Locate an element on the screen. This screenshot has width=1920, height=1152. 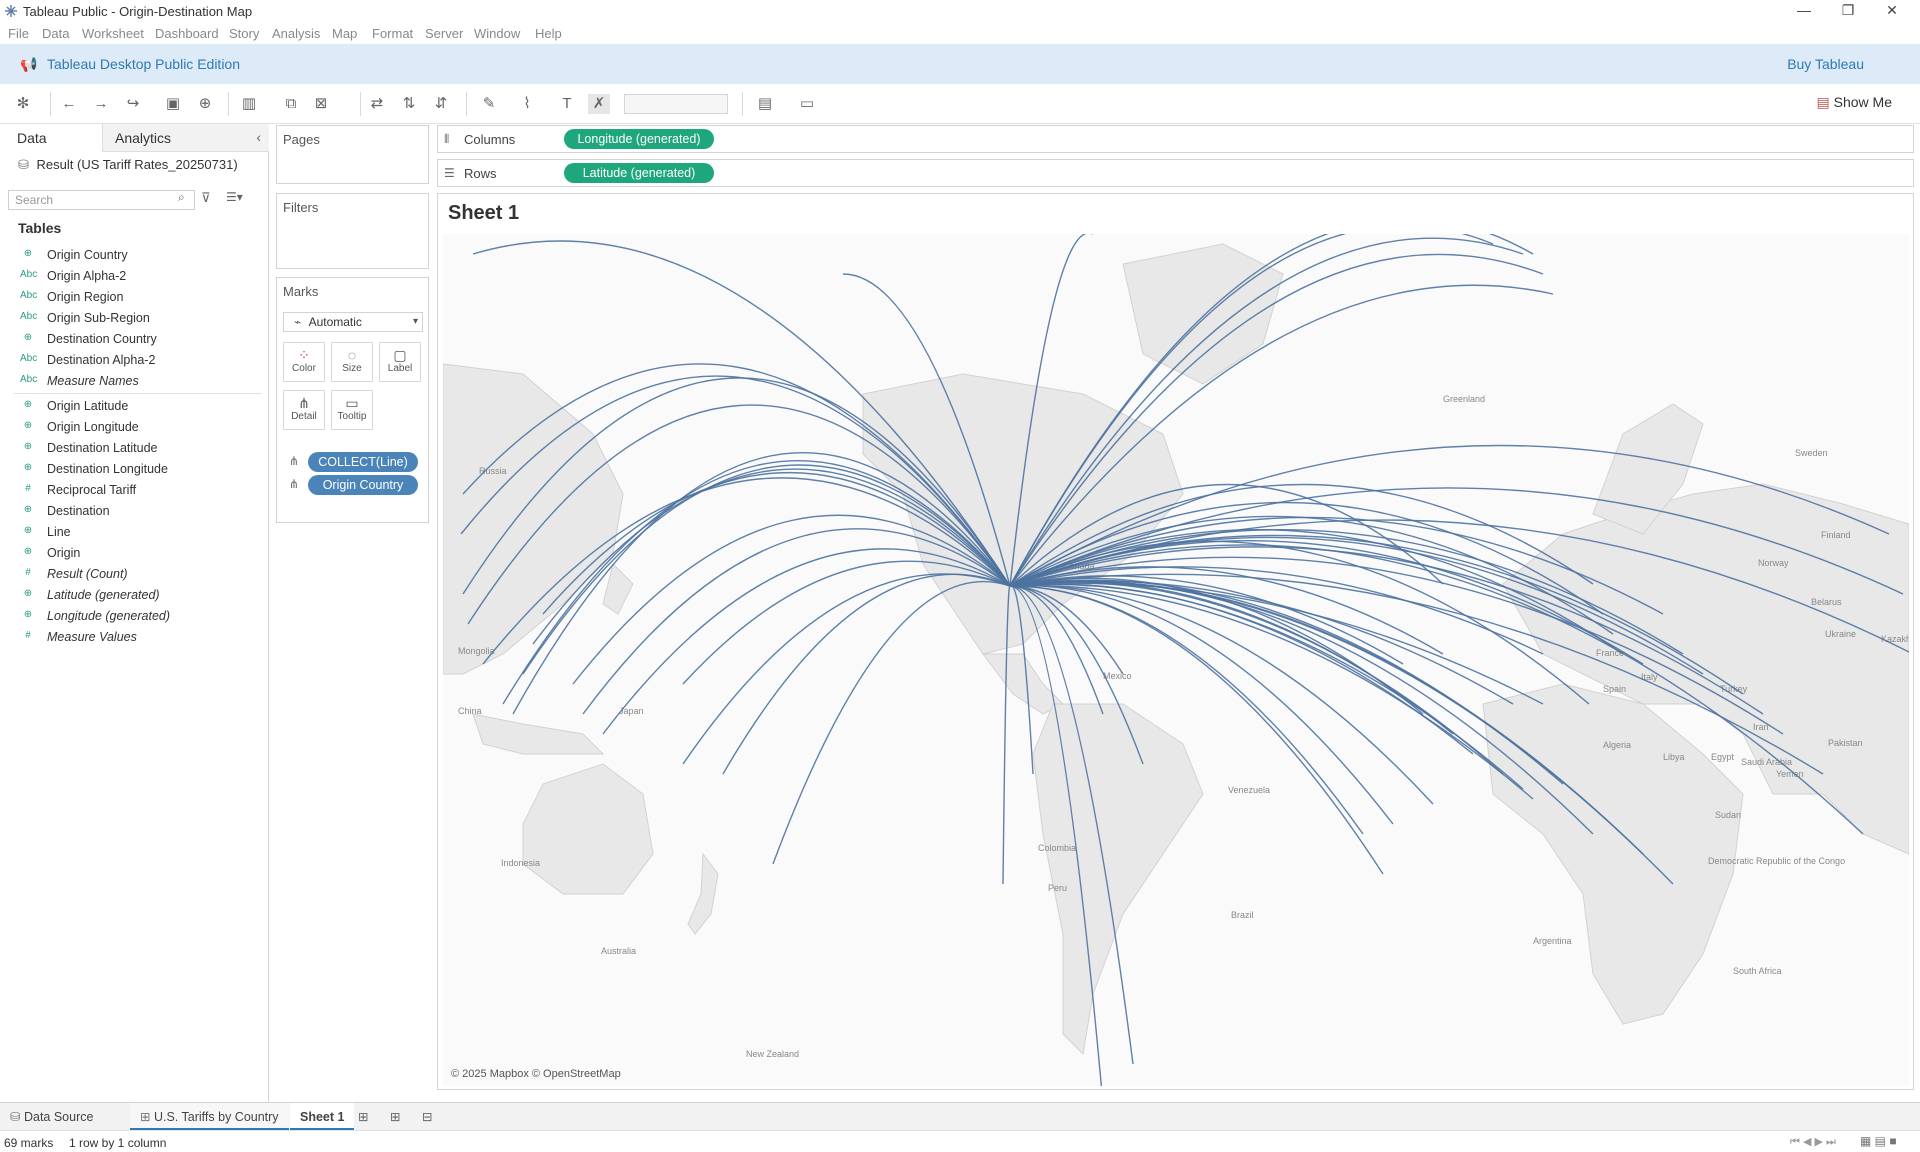
tab-analytics: Analytics ‹ is located at coordinates (185, 138).